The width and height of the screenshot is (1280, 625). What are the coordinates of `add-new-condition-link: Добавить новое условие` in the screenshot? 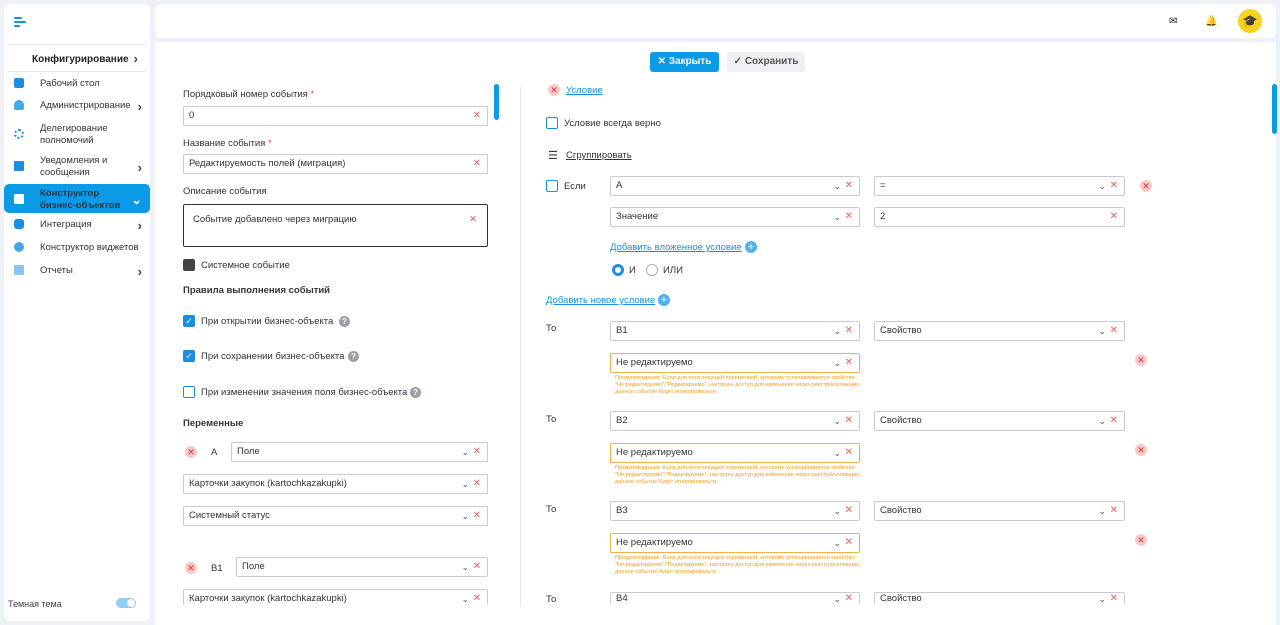 It's located at (600, 300).